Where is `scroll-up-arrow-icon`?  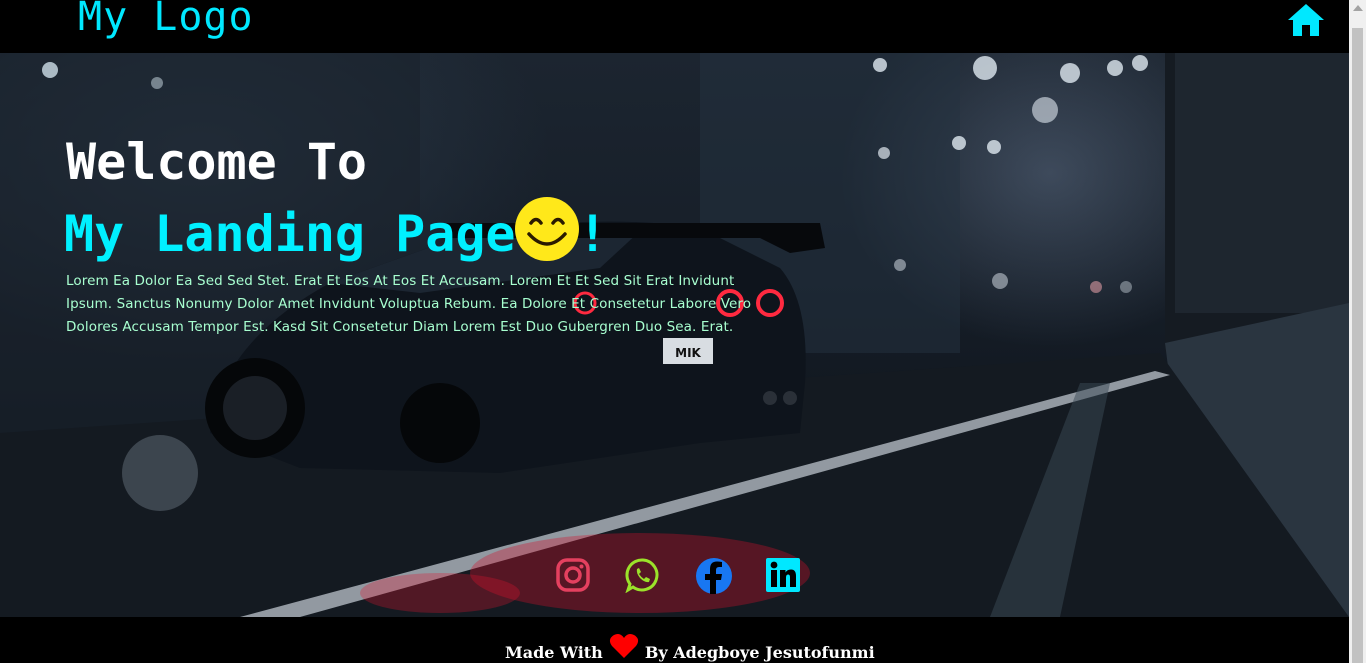 scroll-up-arrow-icon is located at coordinates (1358, 8).